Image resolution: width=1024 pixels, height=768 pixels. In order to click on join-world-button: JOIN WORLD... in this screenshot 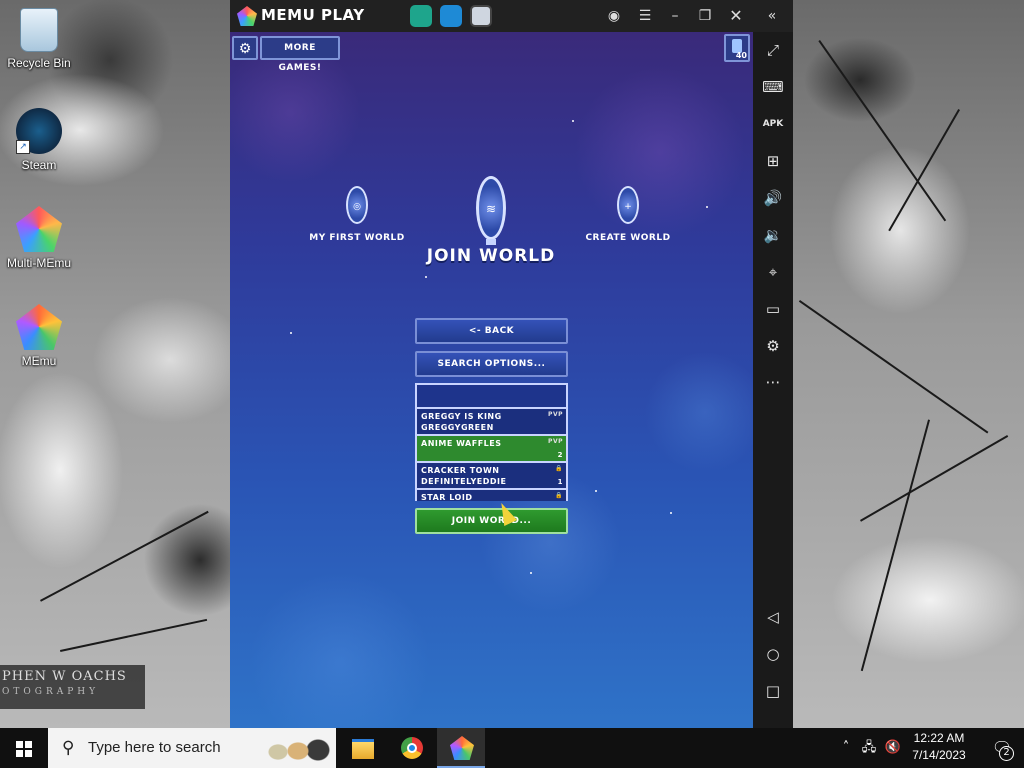, I will do `click(491, 521)`.